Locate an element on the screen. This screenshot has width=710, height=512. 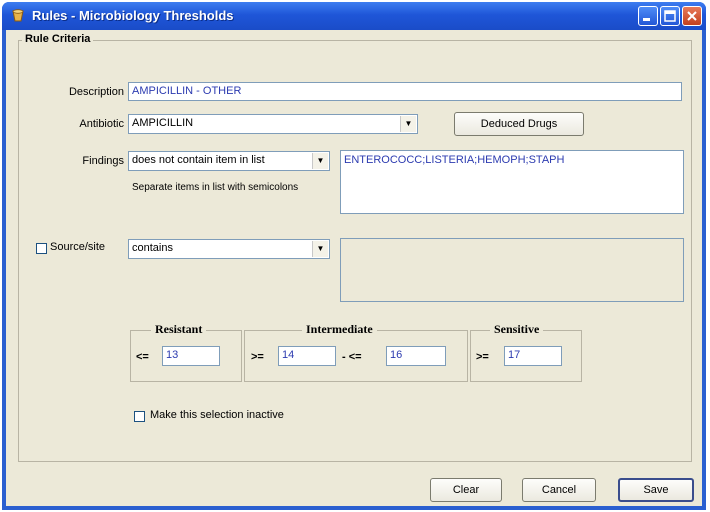
maximize-button is located at coordinates (670, 16).